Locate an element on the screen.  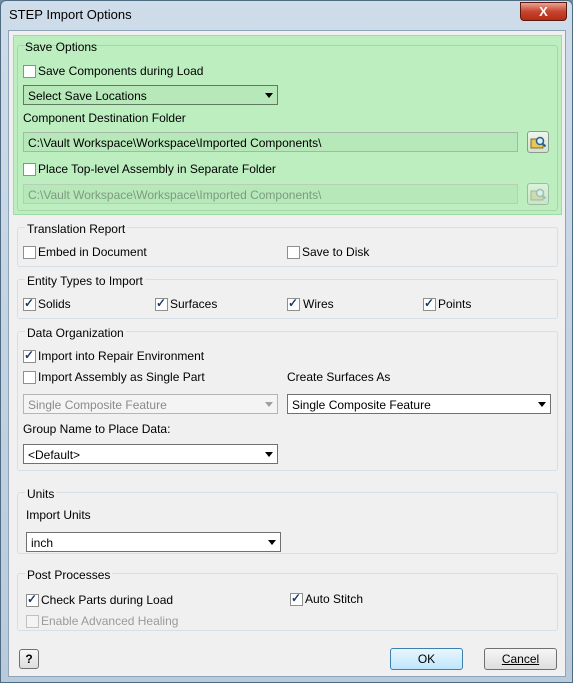
cancel-button: Cancel is located at coordinates (520, 659).